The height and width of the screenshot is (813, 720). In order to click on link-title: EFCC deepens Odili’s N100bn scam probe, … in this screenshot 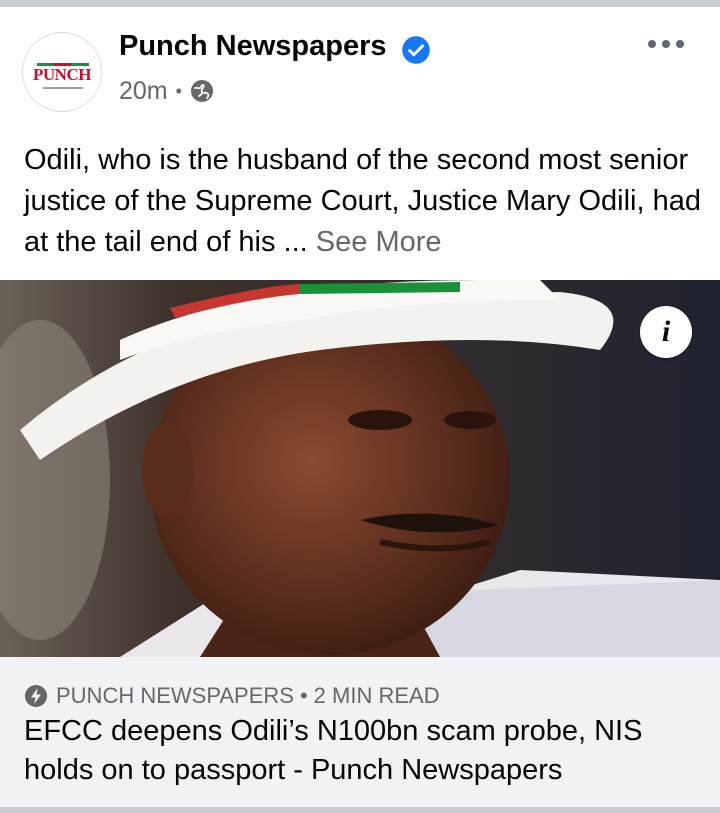, I will do `click(364, 751)`.